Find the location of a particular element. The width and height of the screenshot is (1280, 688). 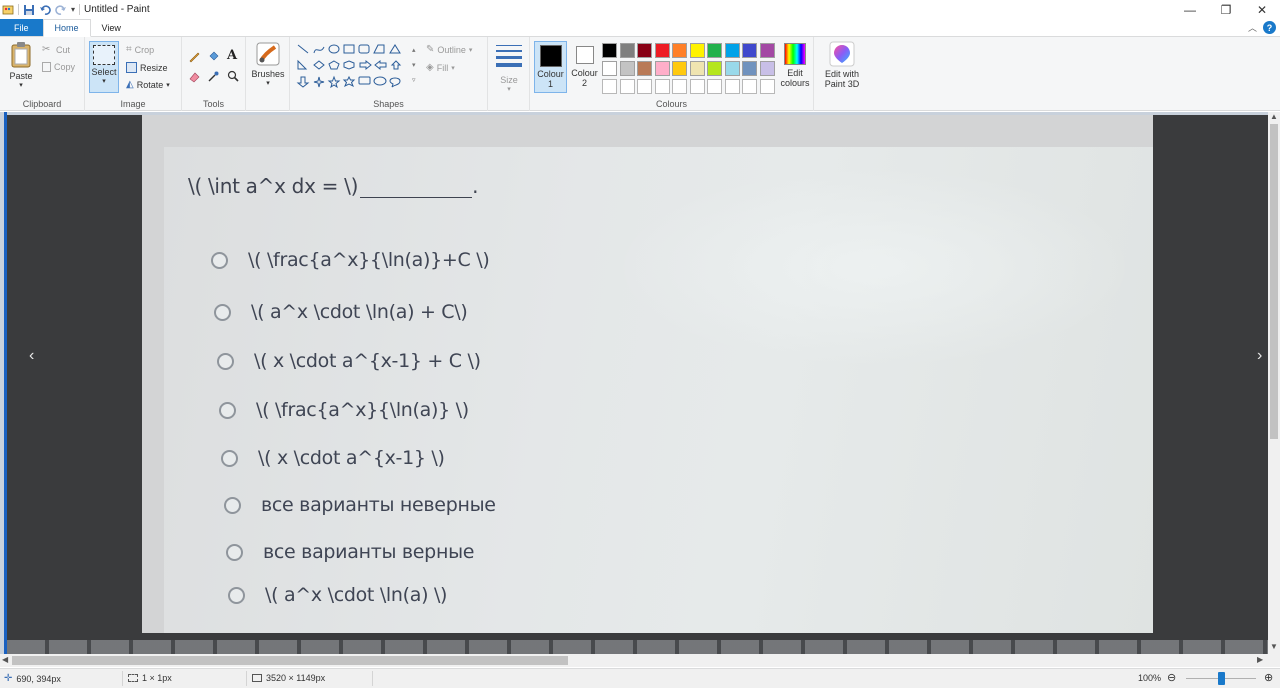

colour2-button: Colour 2 is located at coordinates (584, 67).